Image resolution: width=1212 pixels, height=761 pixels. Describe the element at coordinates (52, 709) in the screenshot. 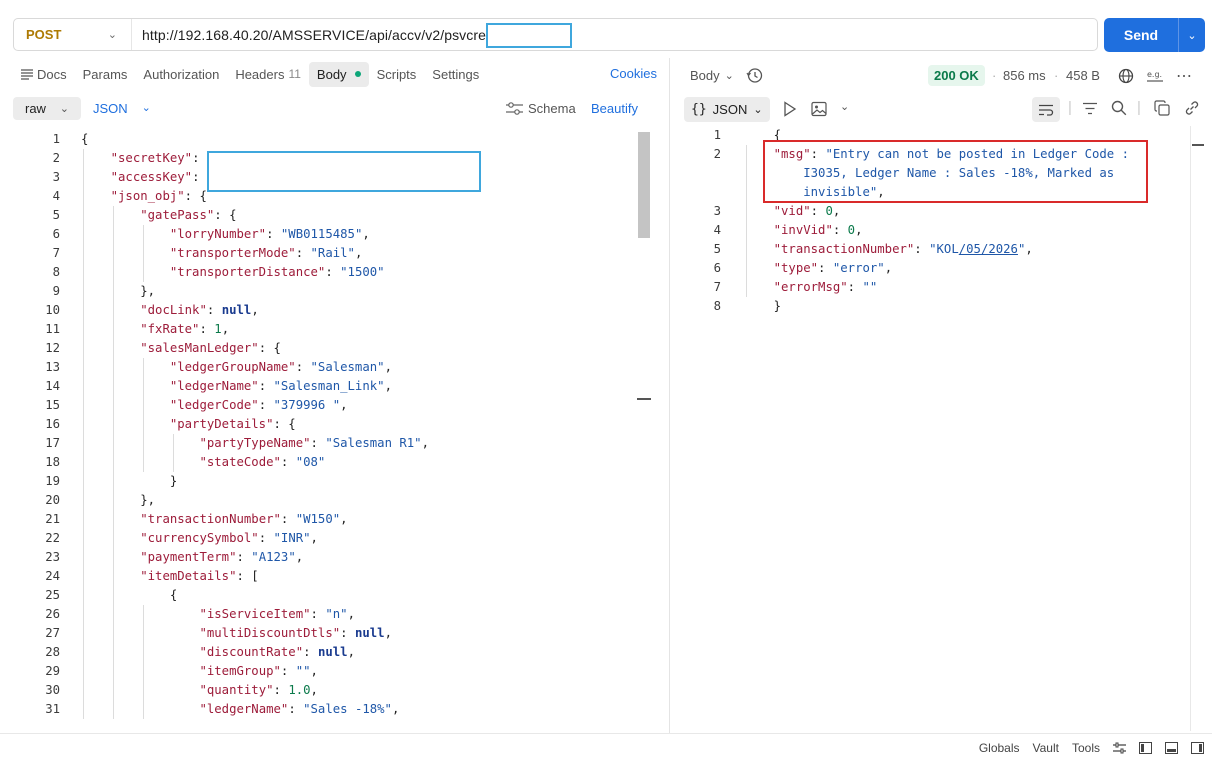

I see `line-number: 31` at that location.